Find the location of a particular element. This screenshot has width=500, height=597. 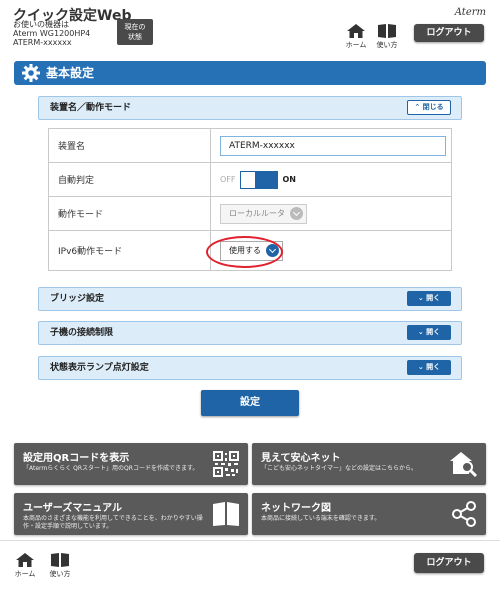

status-label: 現在の is located at coordinates (135, 27).